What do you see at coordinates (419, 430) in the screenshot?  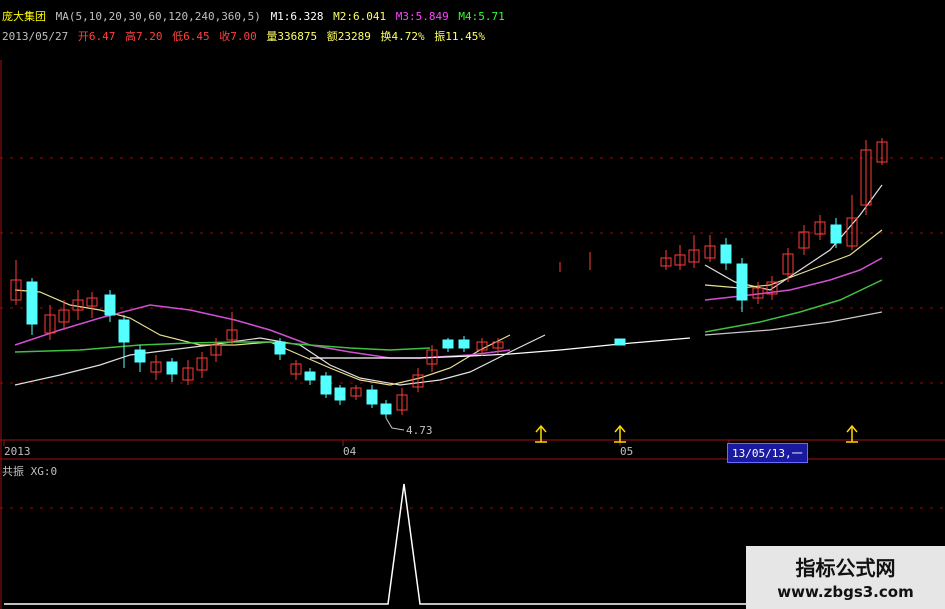 I see `low-price-label: 4.73` at bounding box center [419, 430].